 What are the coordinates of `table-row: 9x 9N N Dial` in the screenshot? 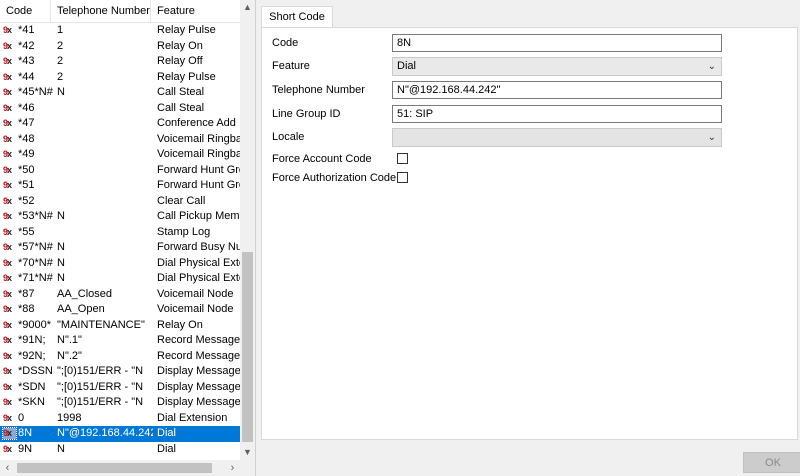 It's located at (120, 450).